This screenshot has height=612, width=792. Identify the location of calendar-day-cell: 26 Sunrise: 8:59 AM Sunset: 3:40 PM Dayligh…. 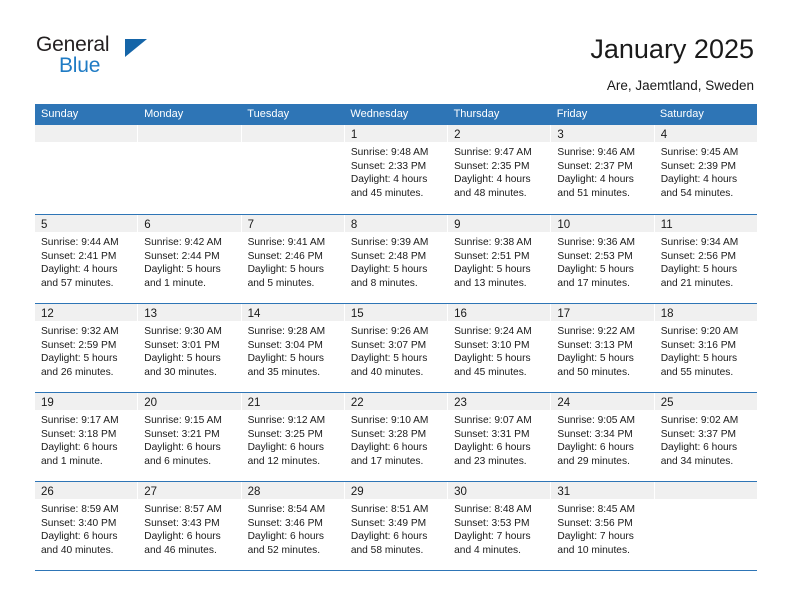
(87, 526).